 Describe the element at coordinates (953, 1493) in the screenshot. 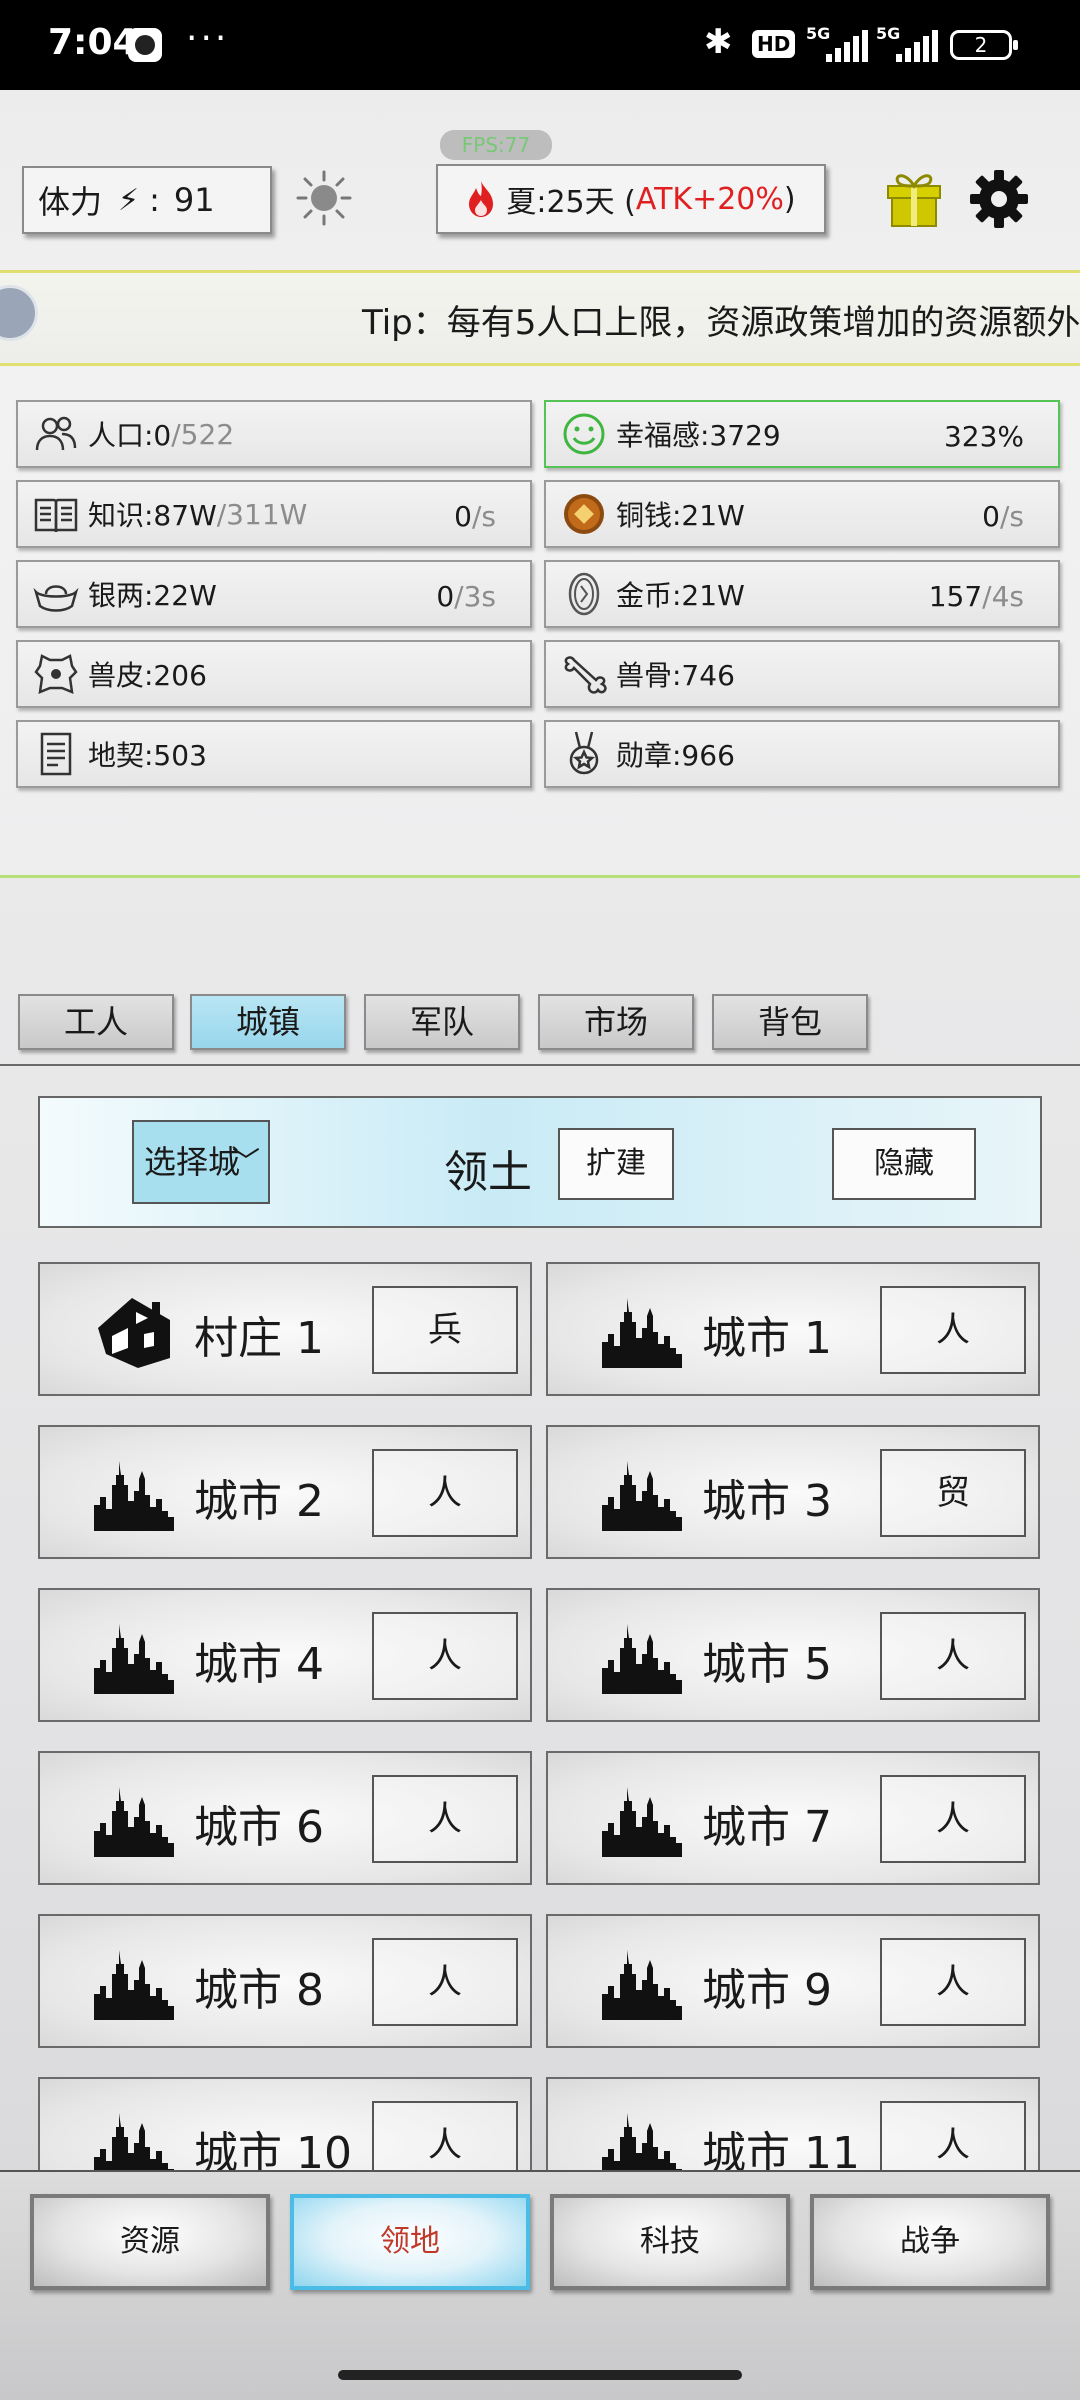

I see `city-assign-button: 贸` at that location.